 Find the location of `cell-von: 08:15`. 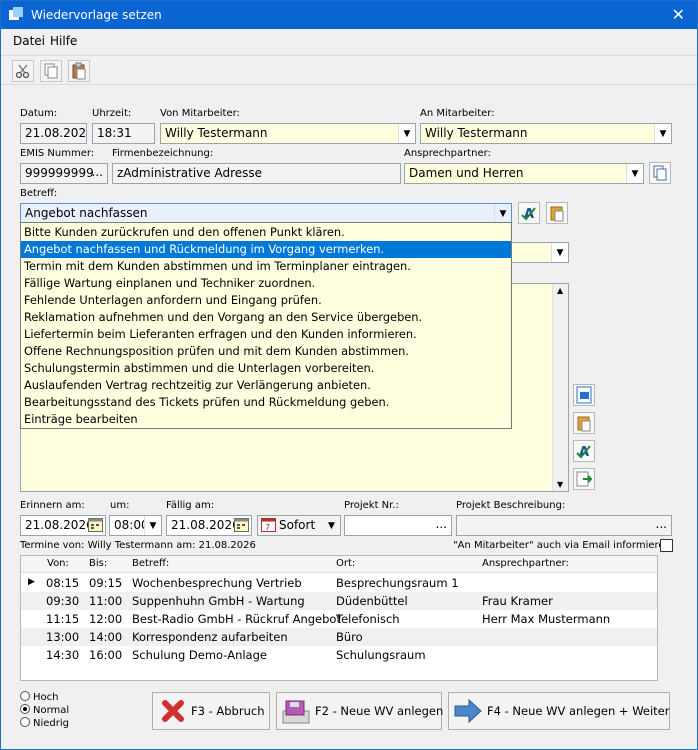

cell-von: 08:15 is located at coordinates (63, 583).